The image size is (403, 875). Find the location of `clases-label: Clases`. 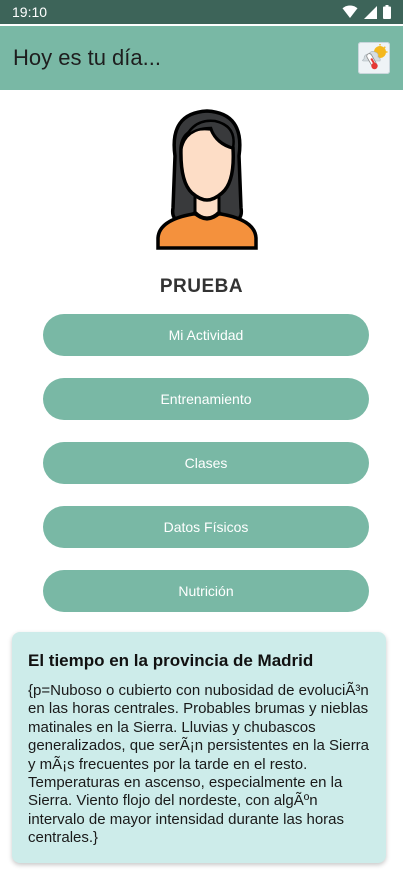

clases-label: Clases is located at coordinates (206, 463).